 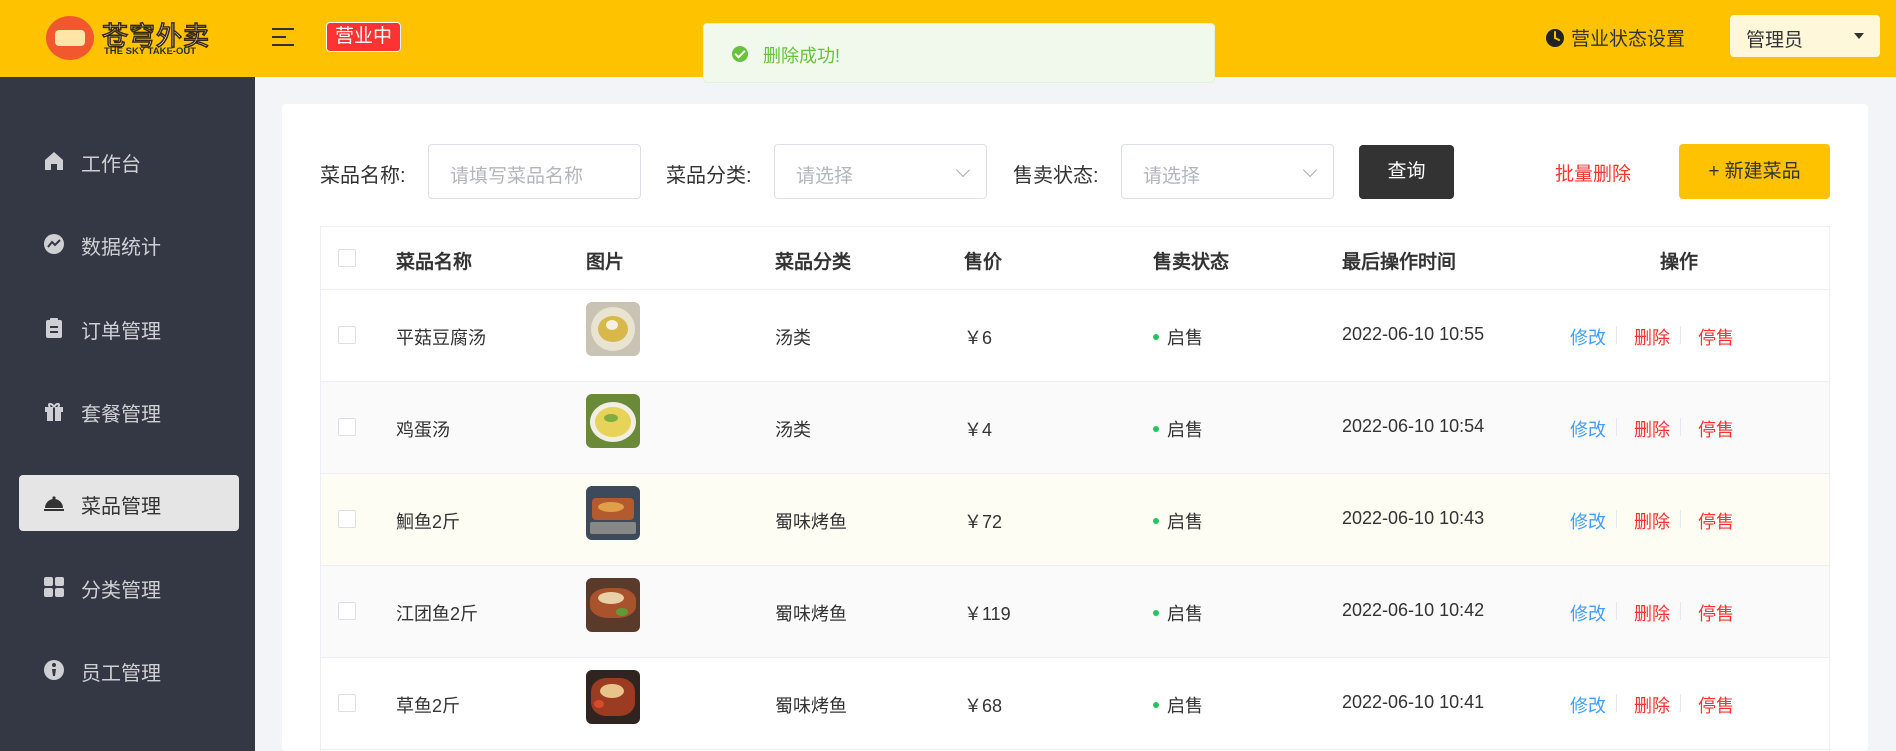 I want to click on table-row: 平菇豆腐汤 汤类 ￥6 启售 2022-06-10 10:55 修改 删除 停售, so click(x=1075, y=336).